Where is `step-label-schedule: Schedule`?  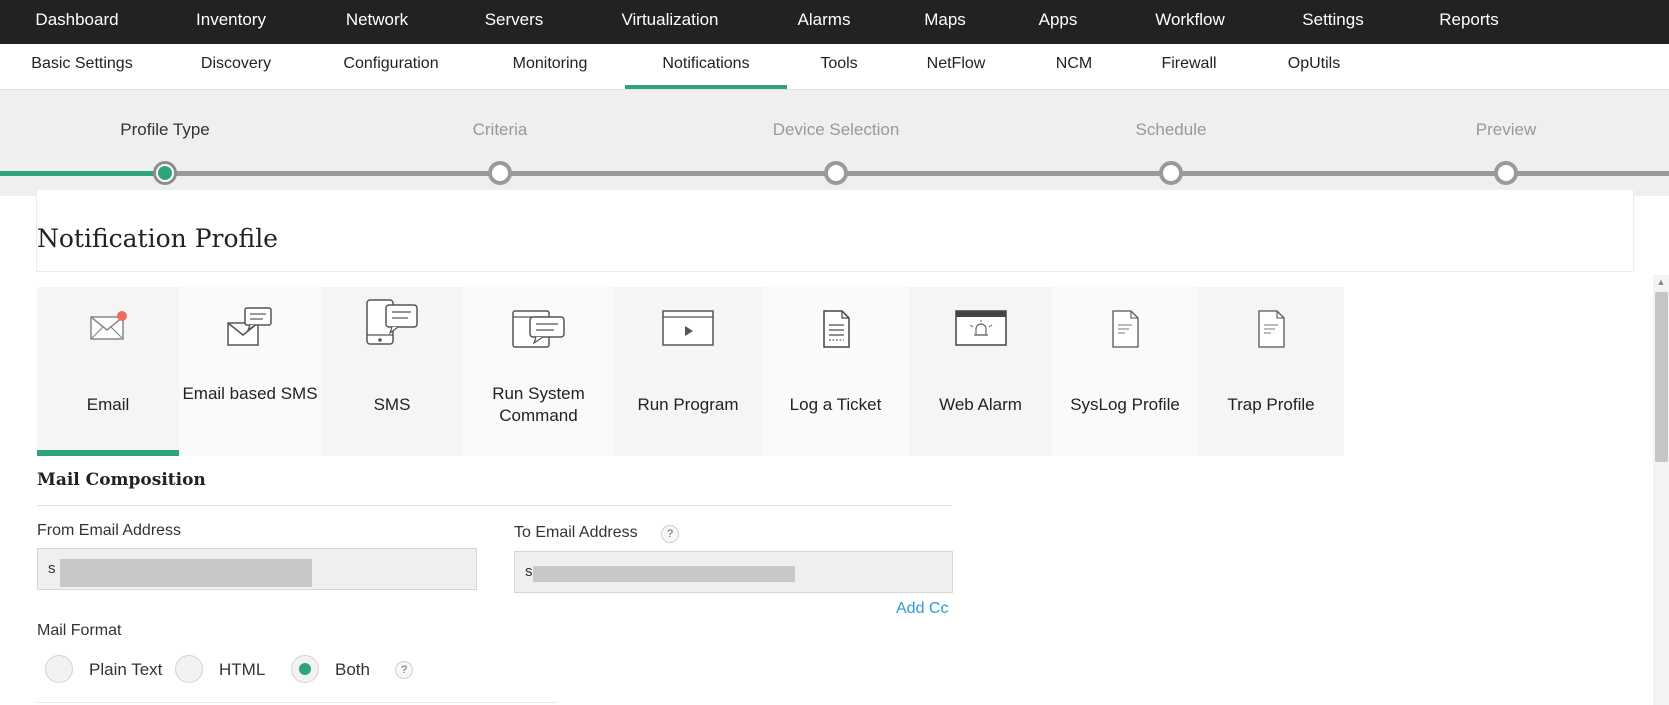
step-label-schedule: Schedule is located at coordinates (1171, 130).